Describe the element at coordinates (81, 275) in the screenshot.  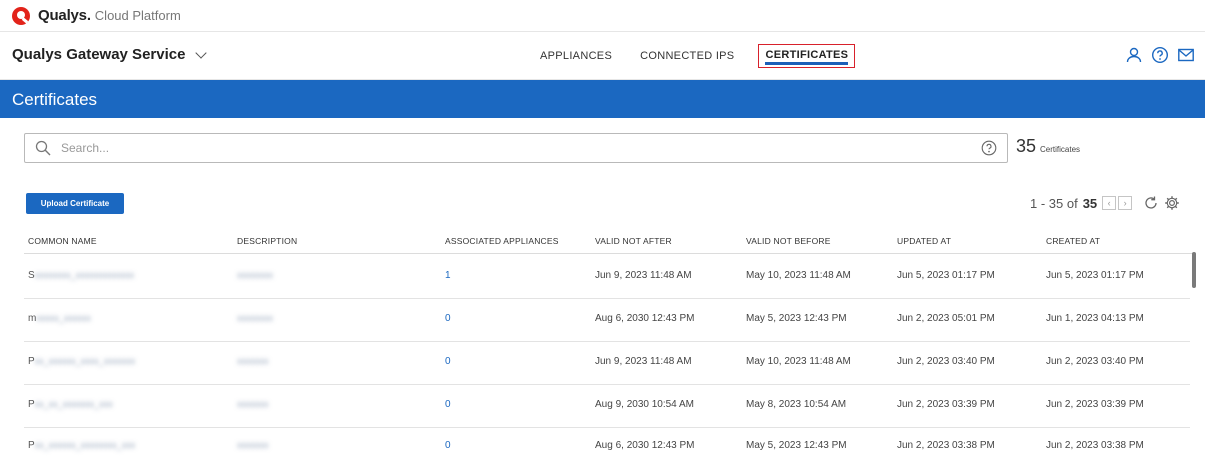
I see `cell-common-name: Sxxxxxxxx_xxxxxxxxxxxxx` at that location.